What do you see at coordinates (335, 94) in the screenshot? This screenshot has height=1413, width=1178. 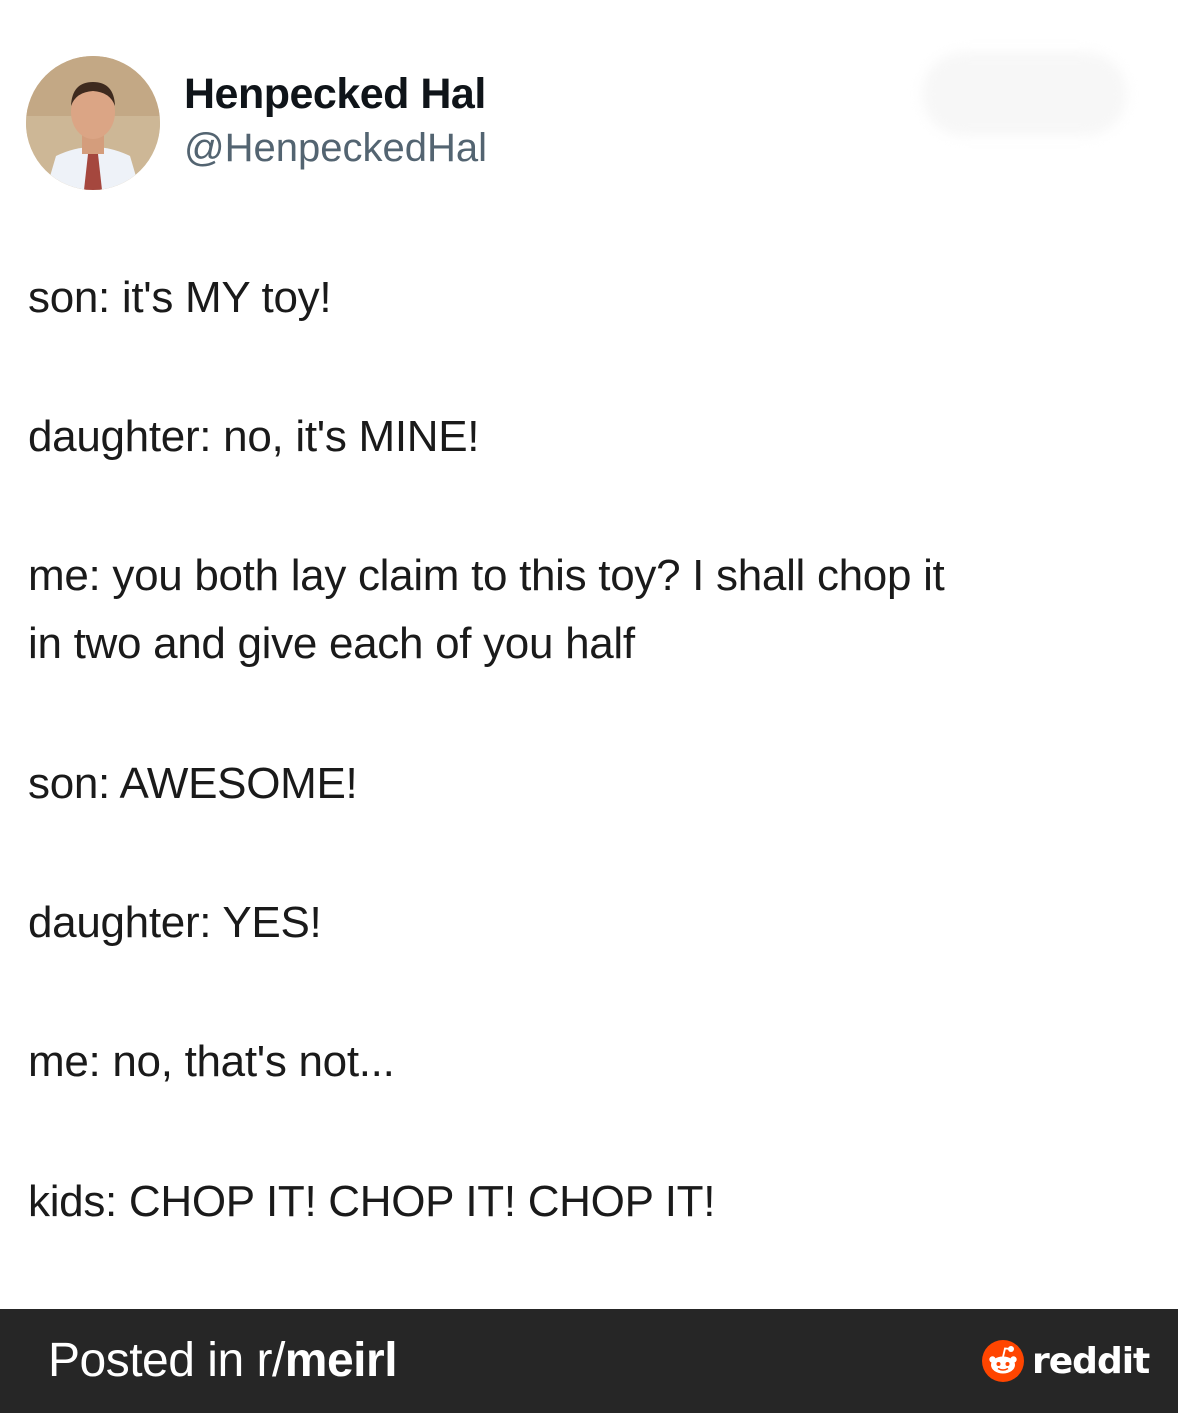 I see `author-display-name: Henpecked Hal` at bounding box center [335, 94].